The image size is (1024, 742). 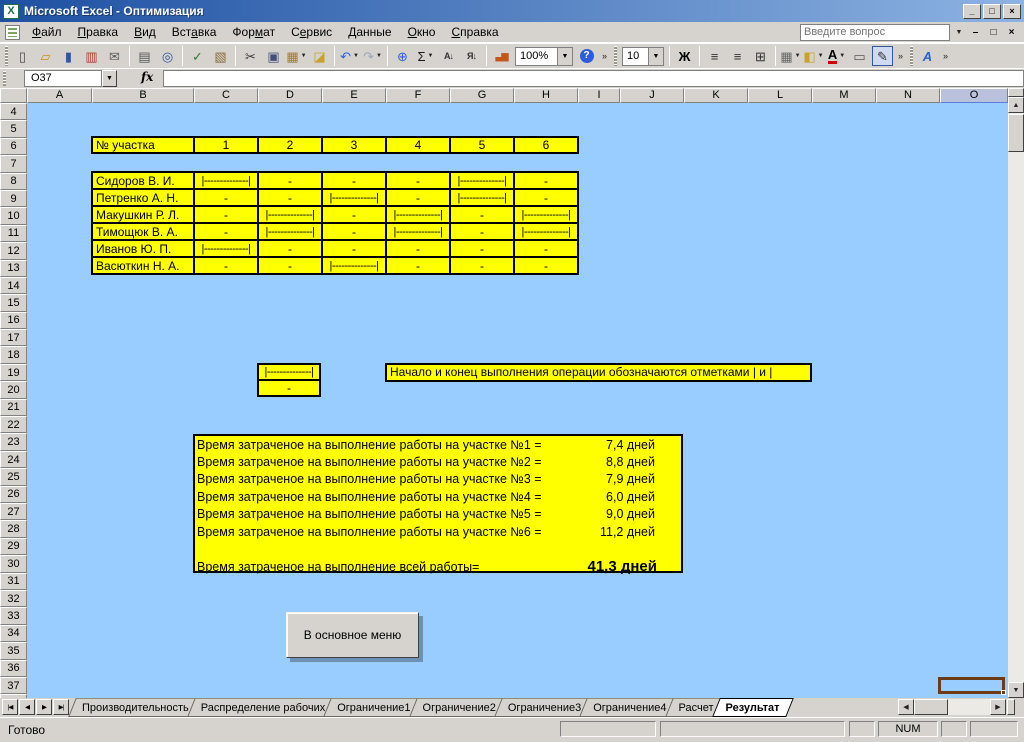 What do you see at coordinates (906, 707) in the screenshot?
I see `scroll-left-icon: ◀` at bounding box center [906, 707].